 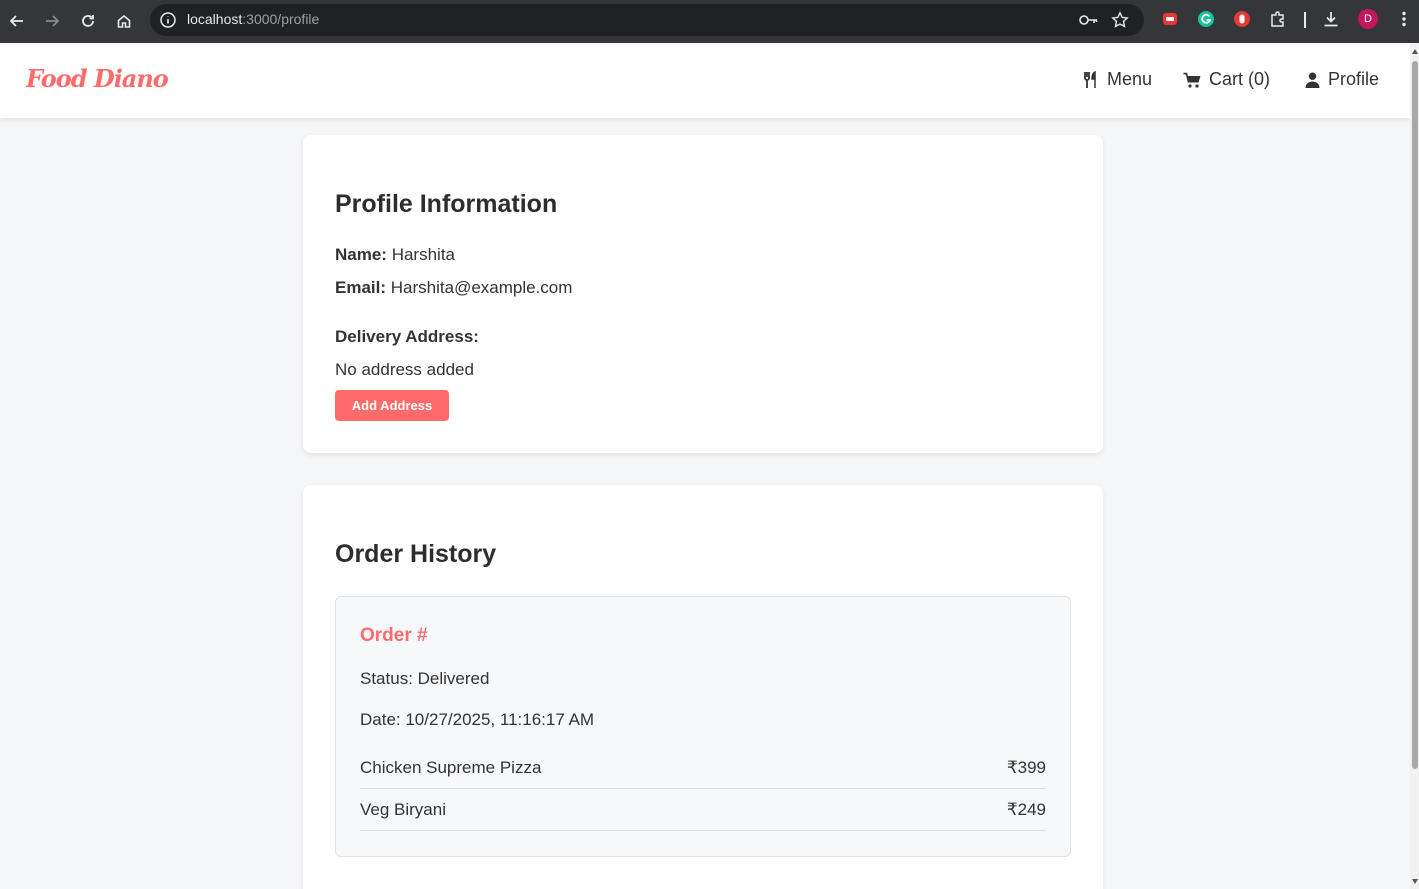 What do you see at coordinates (1404, 19) in the screenshot?
I see `more-options-icon` at bounding box center [1404, 19].